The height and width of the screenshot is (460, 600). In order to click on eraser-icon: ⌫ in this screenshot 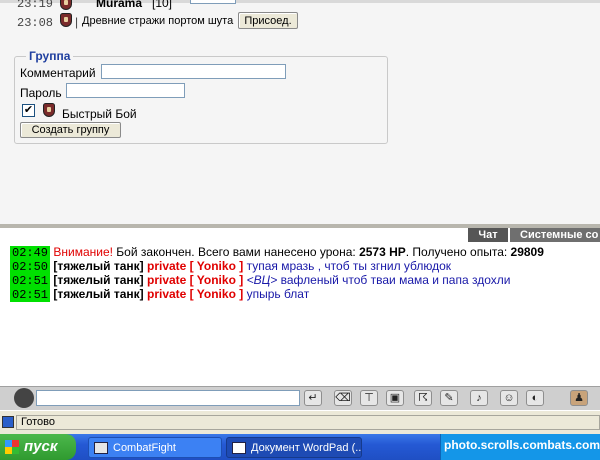, I will do `click(343, 398)`.